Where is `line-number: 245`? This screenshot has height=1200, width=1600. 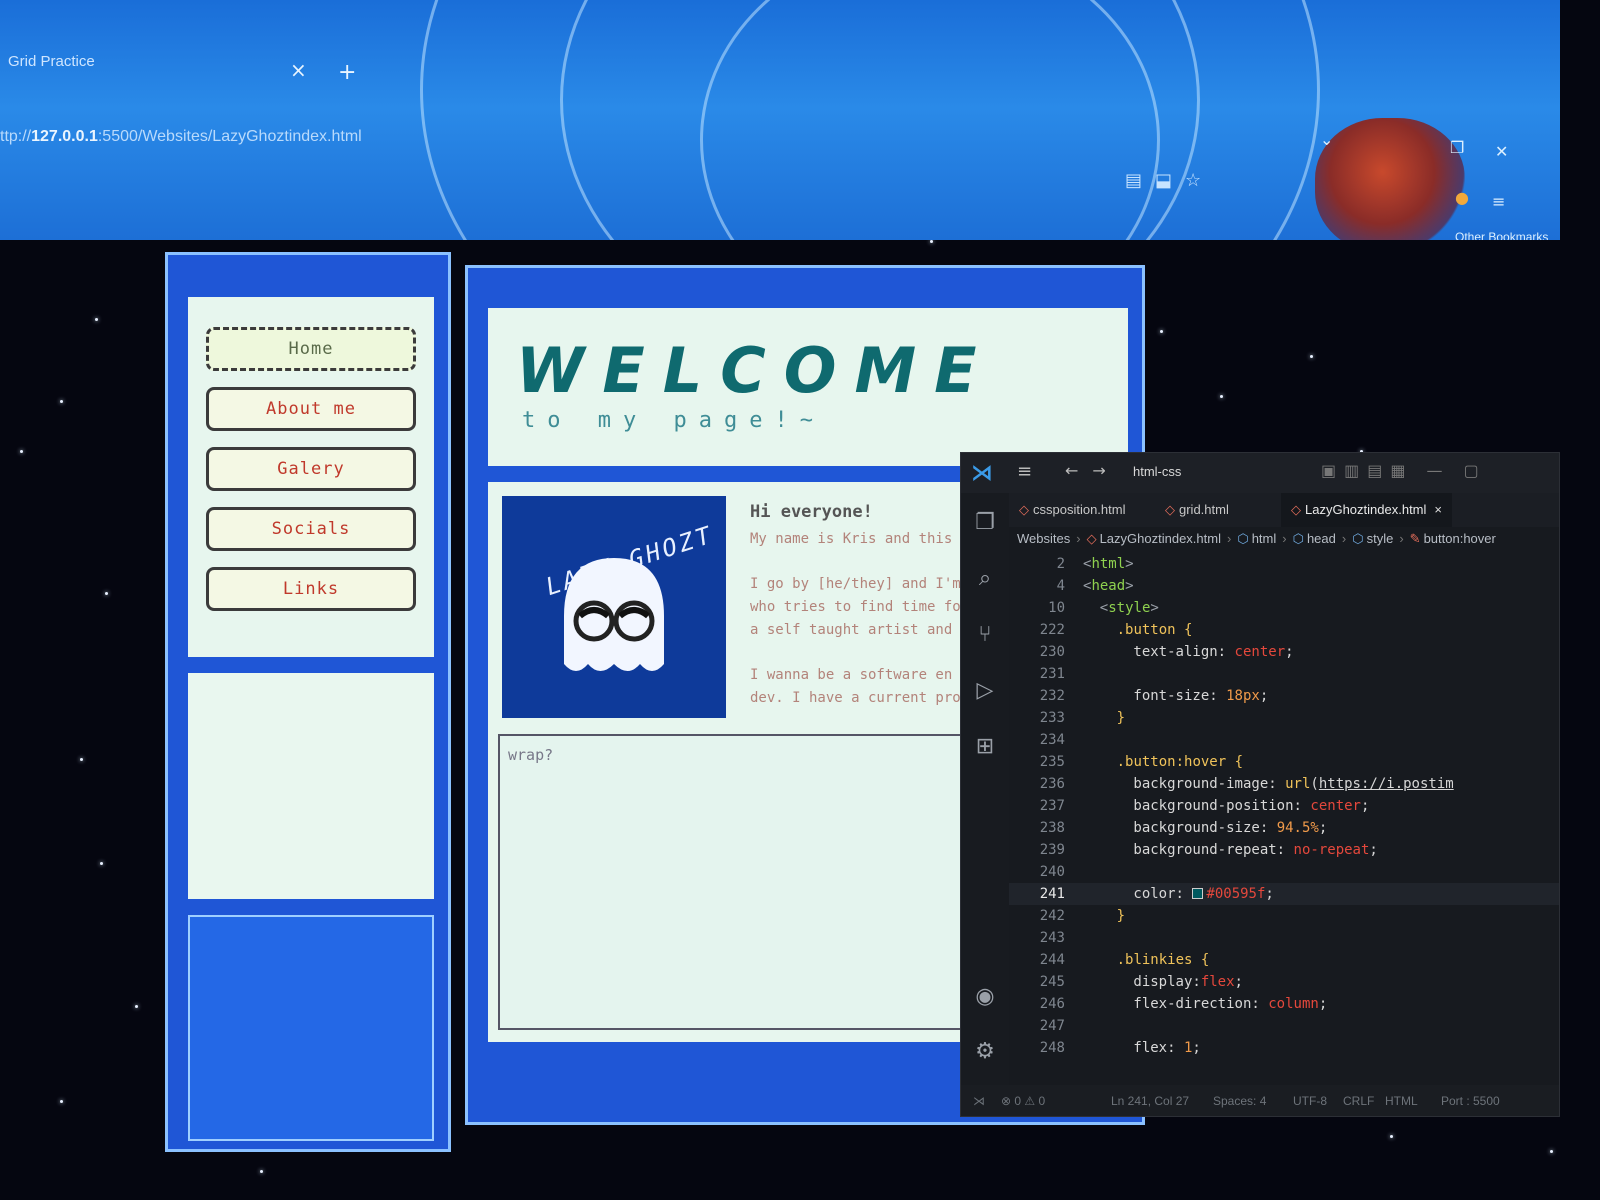
line-number: 245 is located at coordinates (1052, 982).